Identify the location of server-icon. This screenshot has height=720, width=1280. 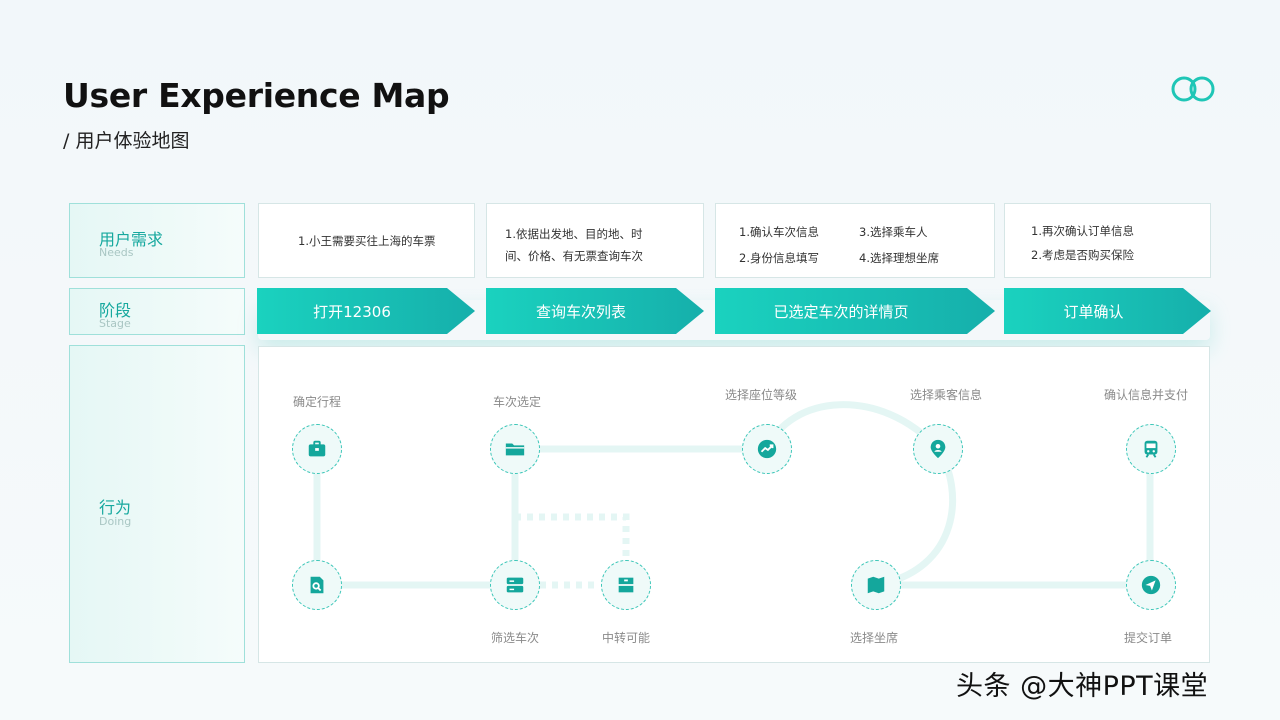
(515, 585).